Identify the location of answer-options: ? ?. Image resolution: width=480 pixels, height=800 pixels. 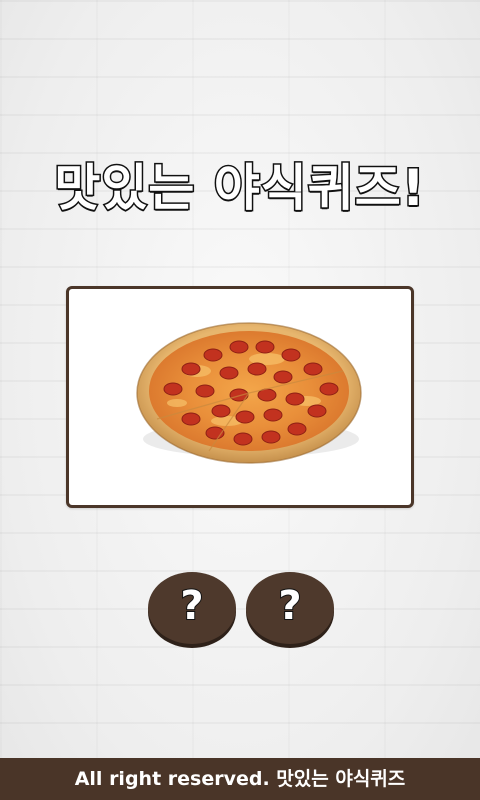
(240, 610).